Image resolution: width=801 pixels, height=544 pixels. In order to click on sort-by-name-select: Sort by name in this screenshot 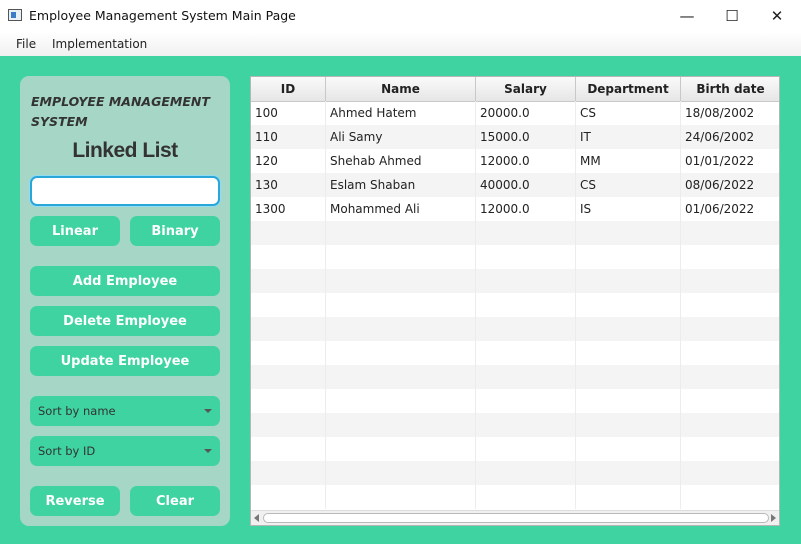, I will do `click(125, 411)`.